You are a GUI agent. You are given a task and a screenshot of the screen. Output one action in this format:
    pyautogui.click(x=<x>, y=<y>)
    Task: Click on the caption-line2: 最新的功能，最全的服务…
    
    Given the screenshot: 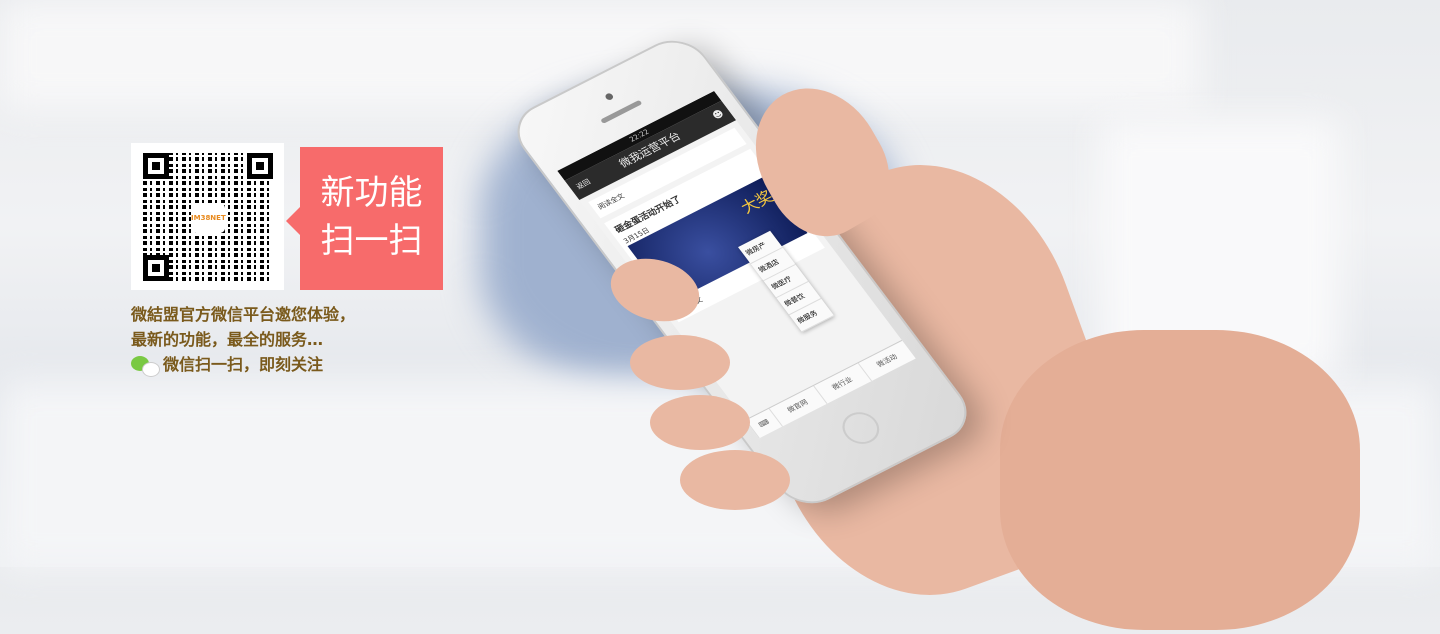 What is the action you would take?
    pyautogui.click(x=227, y=339)
    